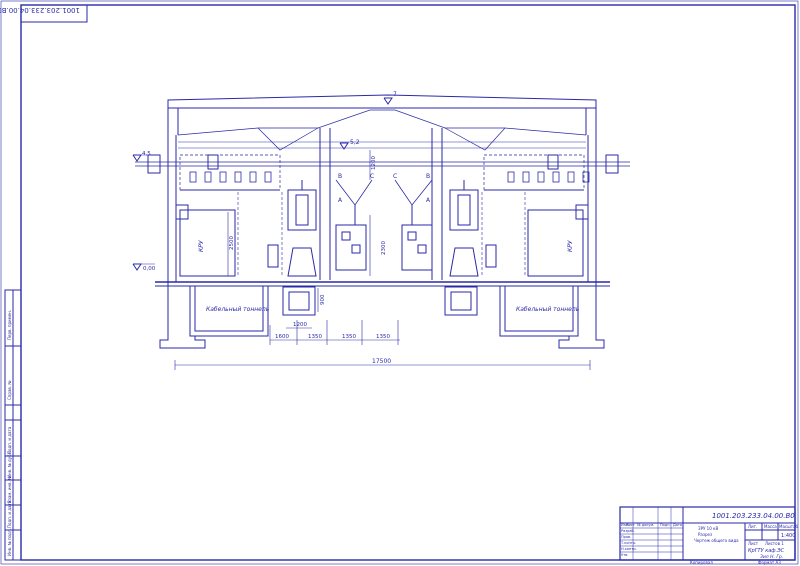 The width and height of the screenshot is (800, 566). I want to click on dim-1600: 1600, so click(282, 337).